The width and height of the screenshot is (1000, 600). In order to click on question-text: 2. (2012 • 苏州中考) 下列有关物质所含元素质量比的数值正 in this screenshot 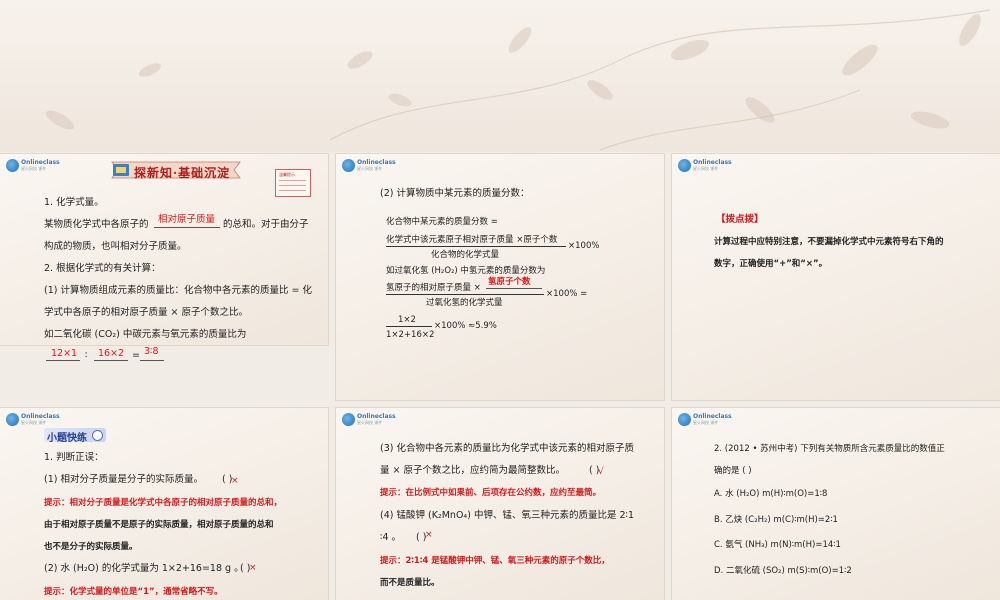, I will do `click(829, 449)`.